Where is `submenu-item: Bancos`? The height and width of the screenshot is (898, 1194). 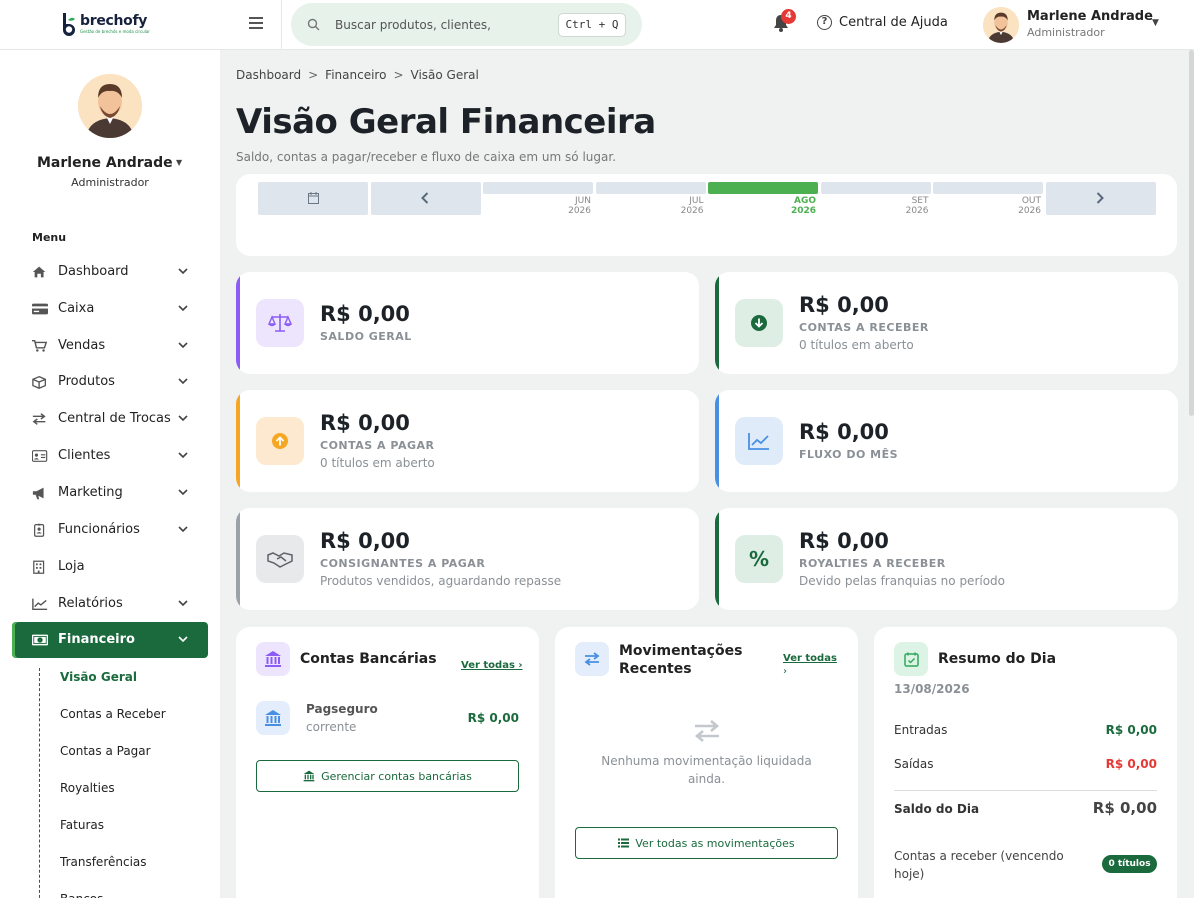 submenu-item: Bancos is located at coordinates (81, 895).